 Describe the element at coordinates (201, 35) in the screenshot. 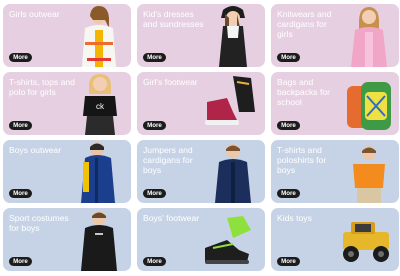

I see `category-card-kids-dresses: Kid's dresses and sundresses More` at that location.